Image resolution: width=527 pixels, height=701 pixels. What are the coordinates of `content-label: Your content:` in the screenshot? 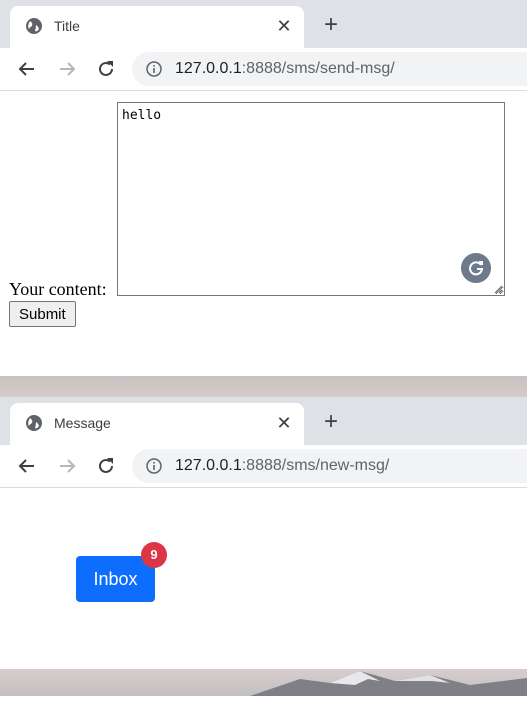 It's located at (58, 289).